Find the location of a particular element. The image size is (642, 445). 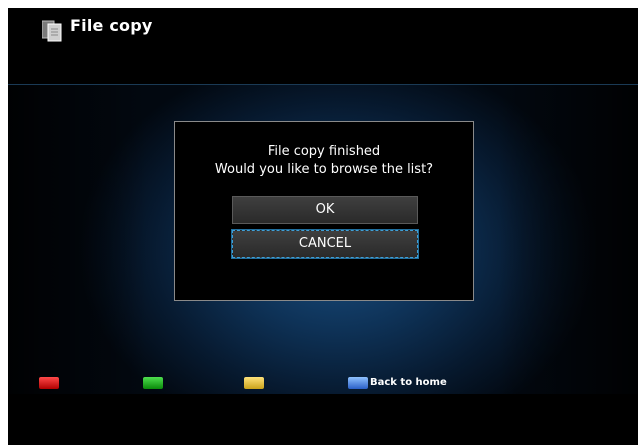

color-key-bar: Back to home is located at coordinates (323, 384).